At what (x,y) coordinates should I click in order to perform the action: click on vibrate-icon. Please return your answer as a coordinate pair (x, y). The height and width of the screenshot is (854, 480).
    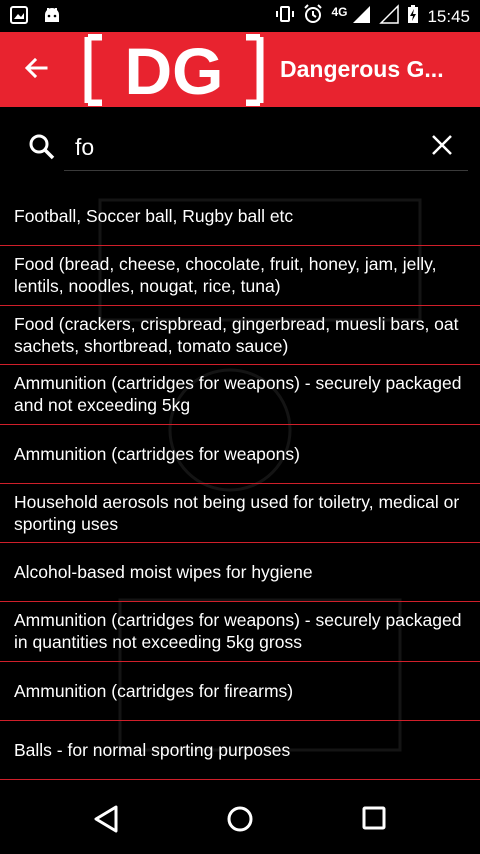
    Looking at the image, I should click on (285, 16).